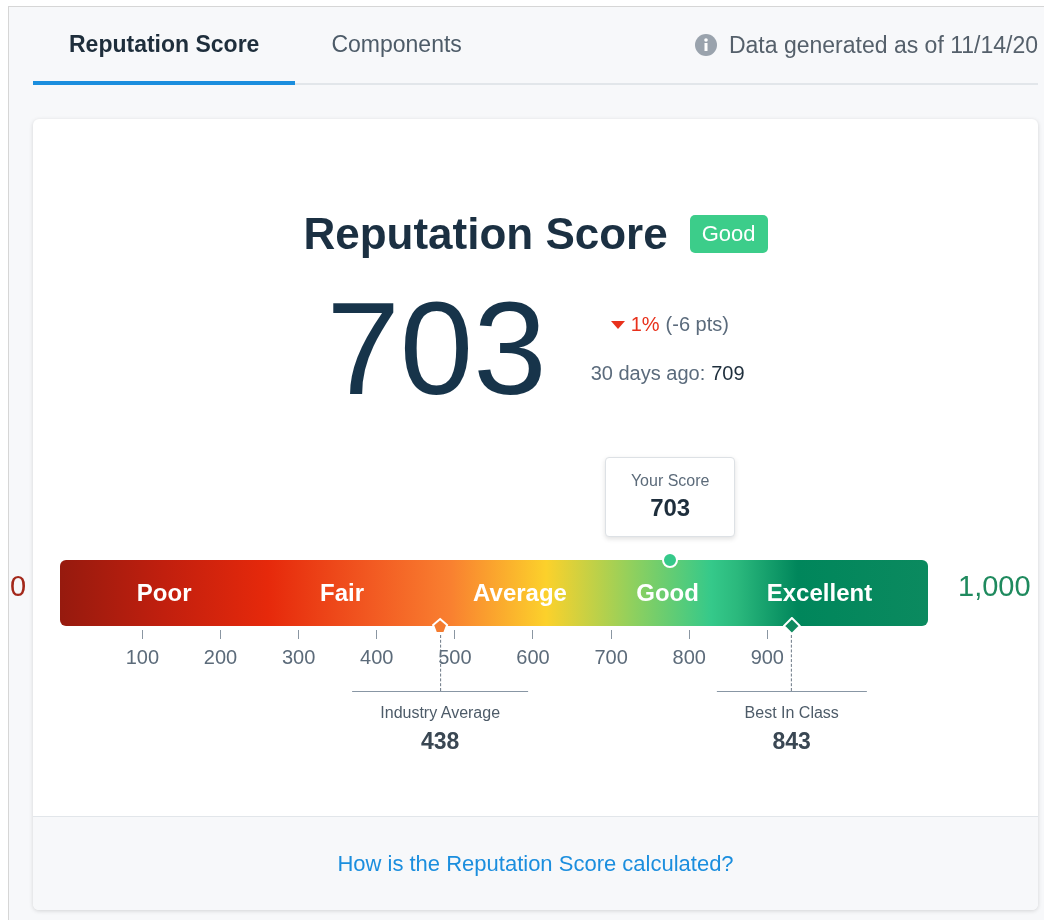  Describe the element at coordinates (791, 741) in the screenshot. I see `benchmark-value: 843` at that location.